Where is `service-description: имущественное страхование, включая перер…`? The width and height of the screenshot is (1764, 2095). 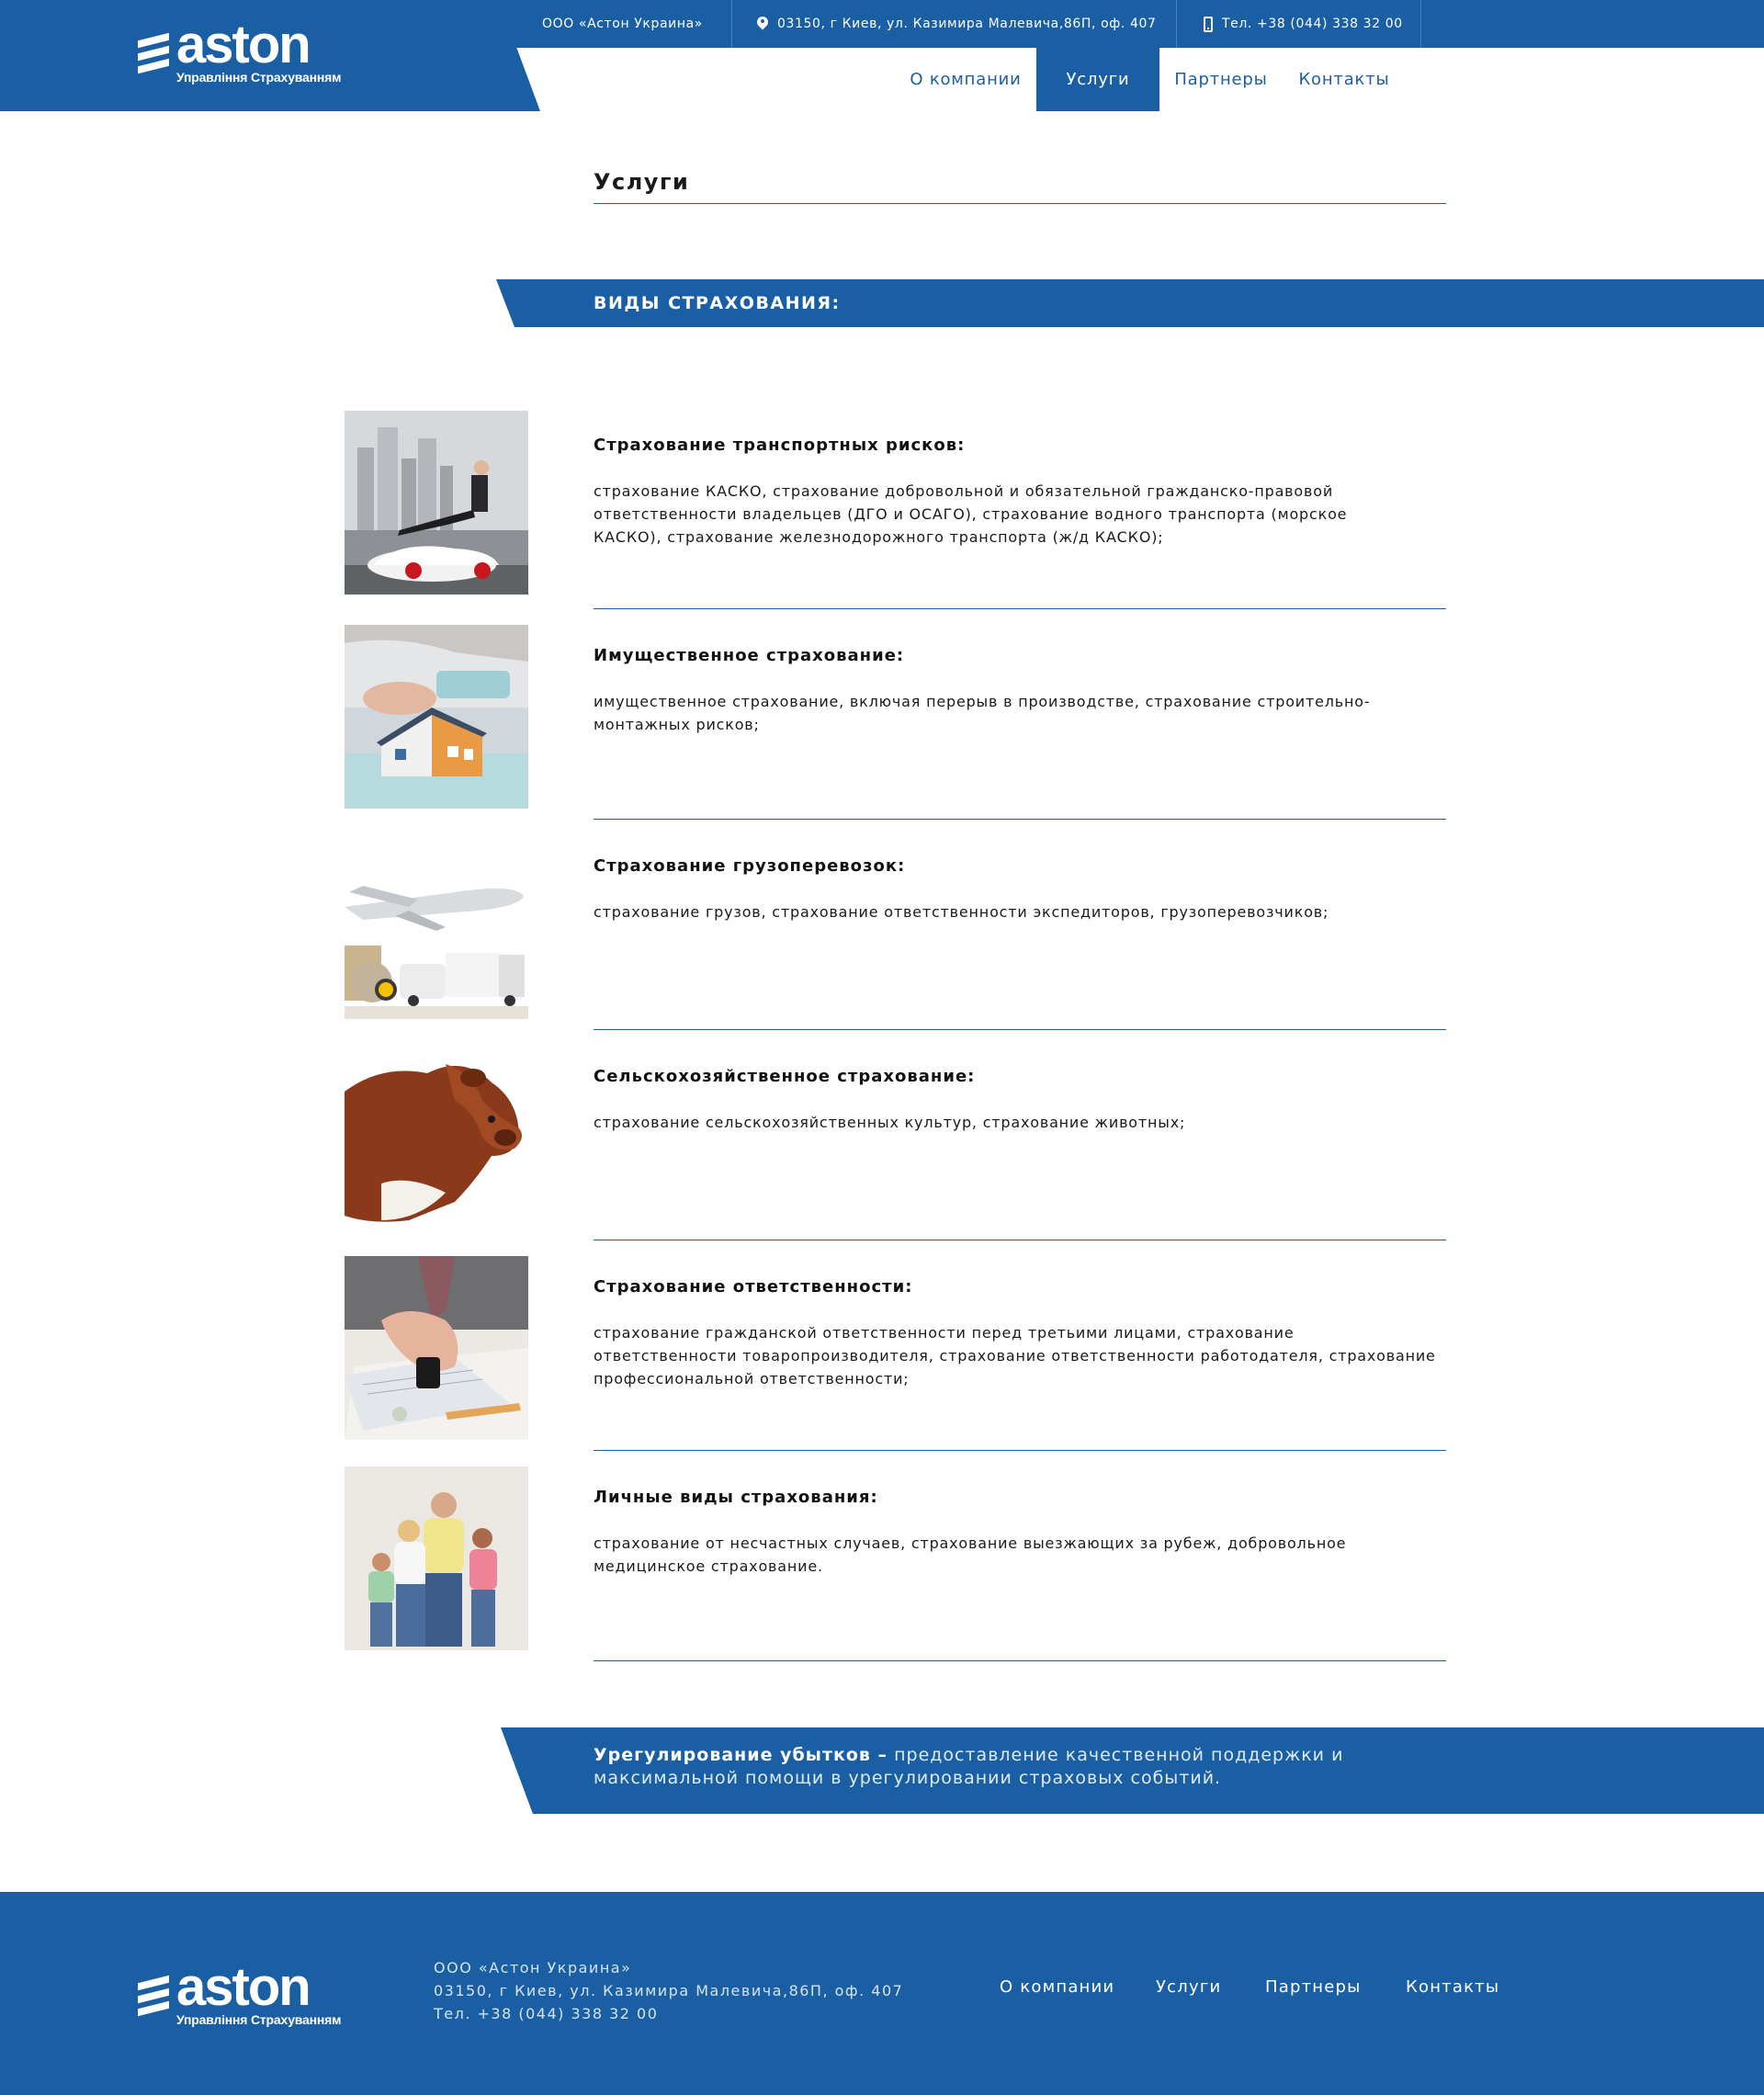 service-description: имущественное страхование, включая перер… is located at coordinates (983, 713).